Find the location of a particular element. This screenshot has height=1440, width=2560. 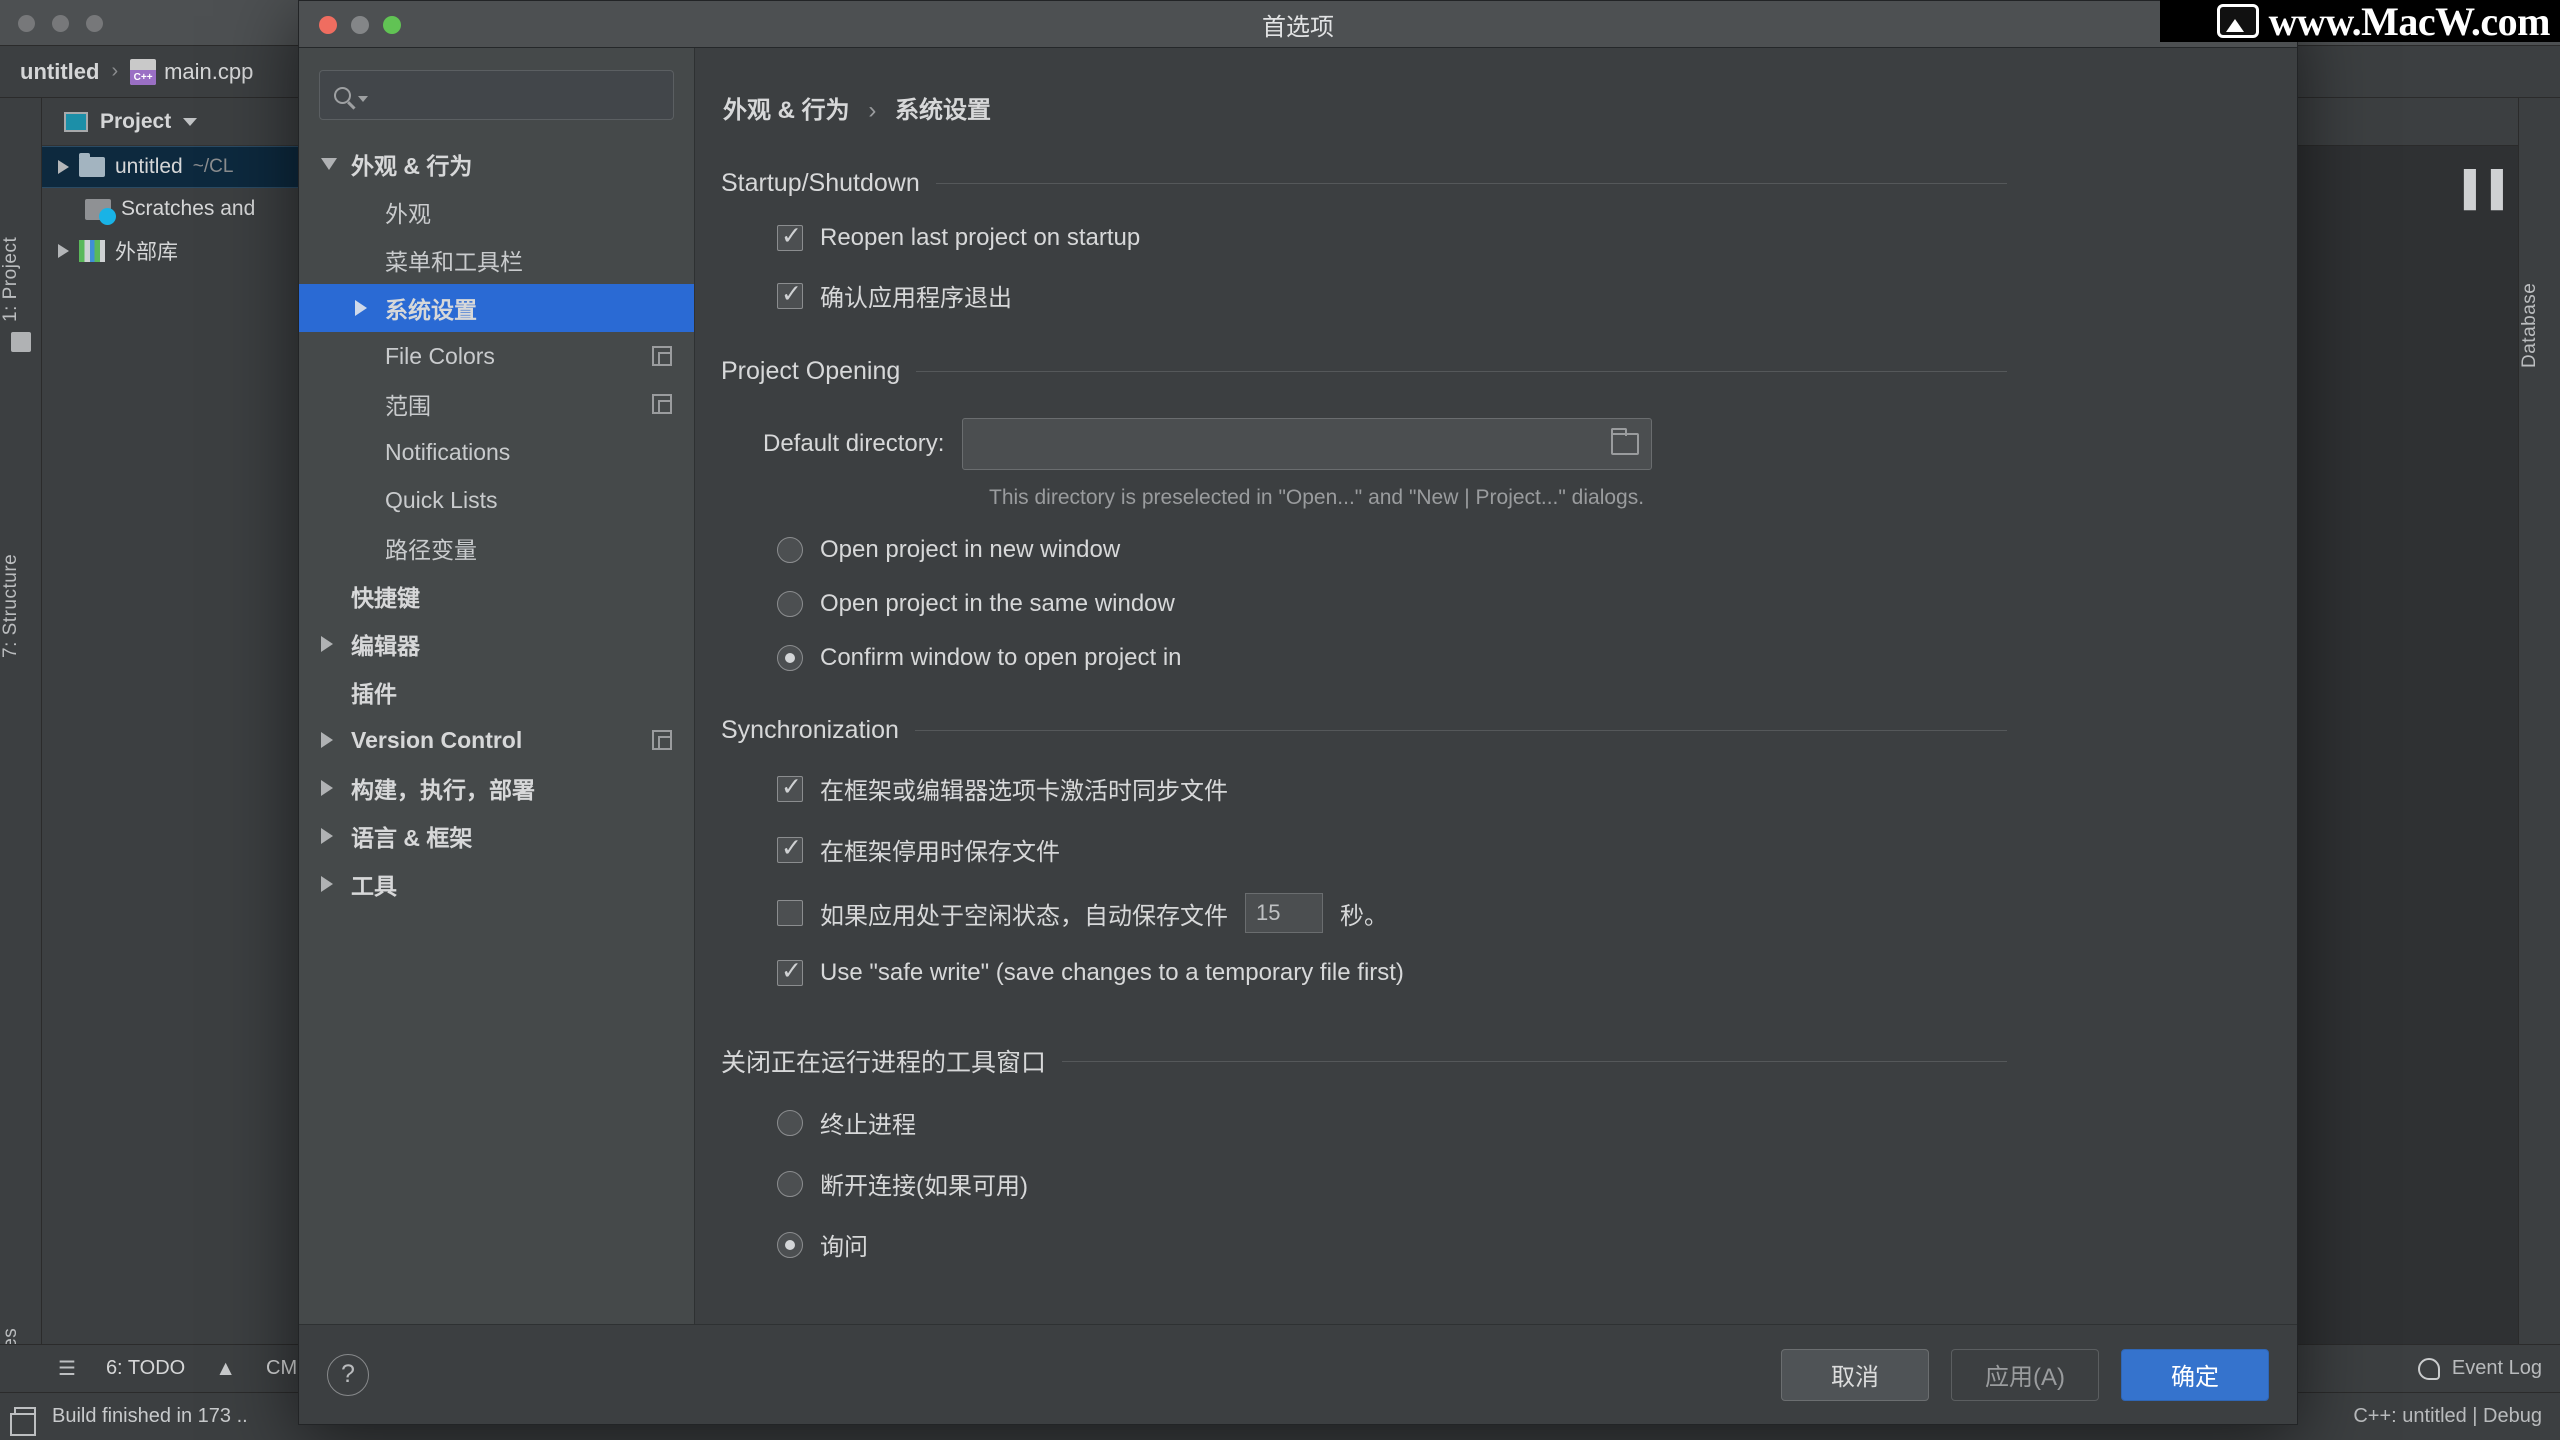

checkbox-save-on-frame-deactivation: 在框架停用时保存文件 is located at coordinates (1537, 849).